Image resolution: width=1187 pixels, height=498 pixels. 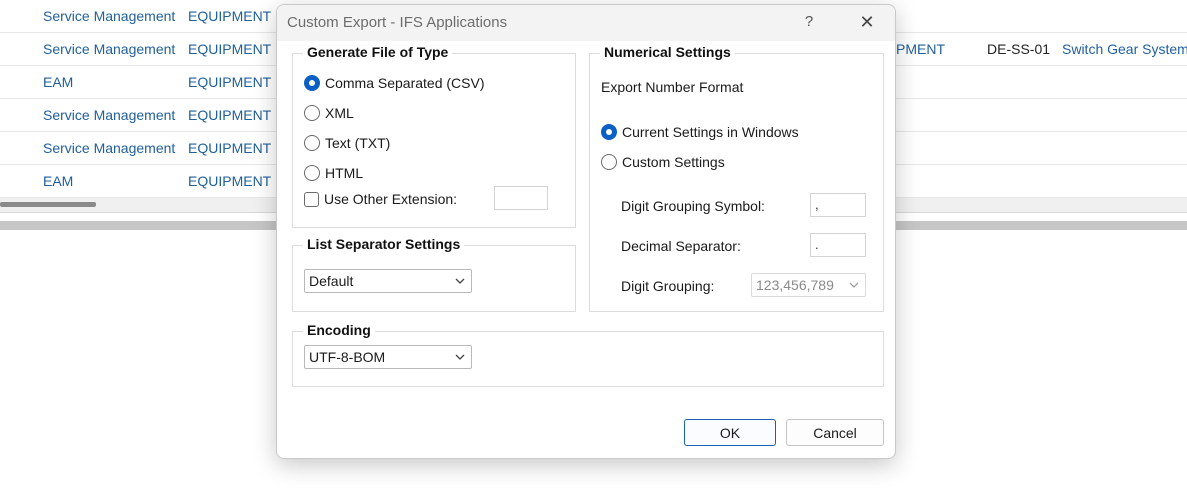 What do you see at coordinates (405, 83) in the screenshot?
I see `radio-csv-label: Comma Separated (CSV)` at bounding box center [405, 83].